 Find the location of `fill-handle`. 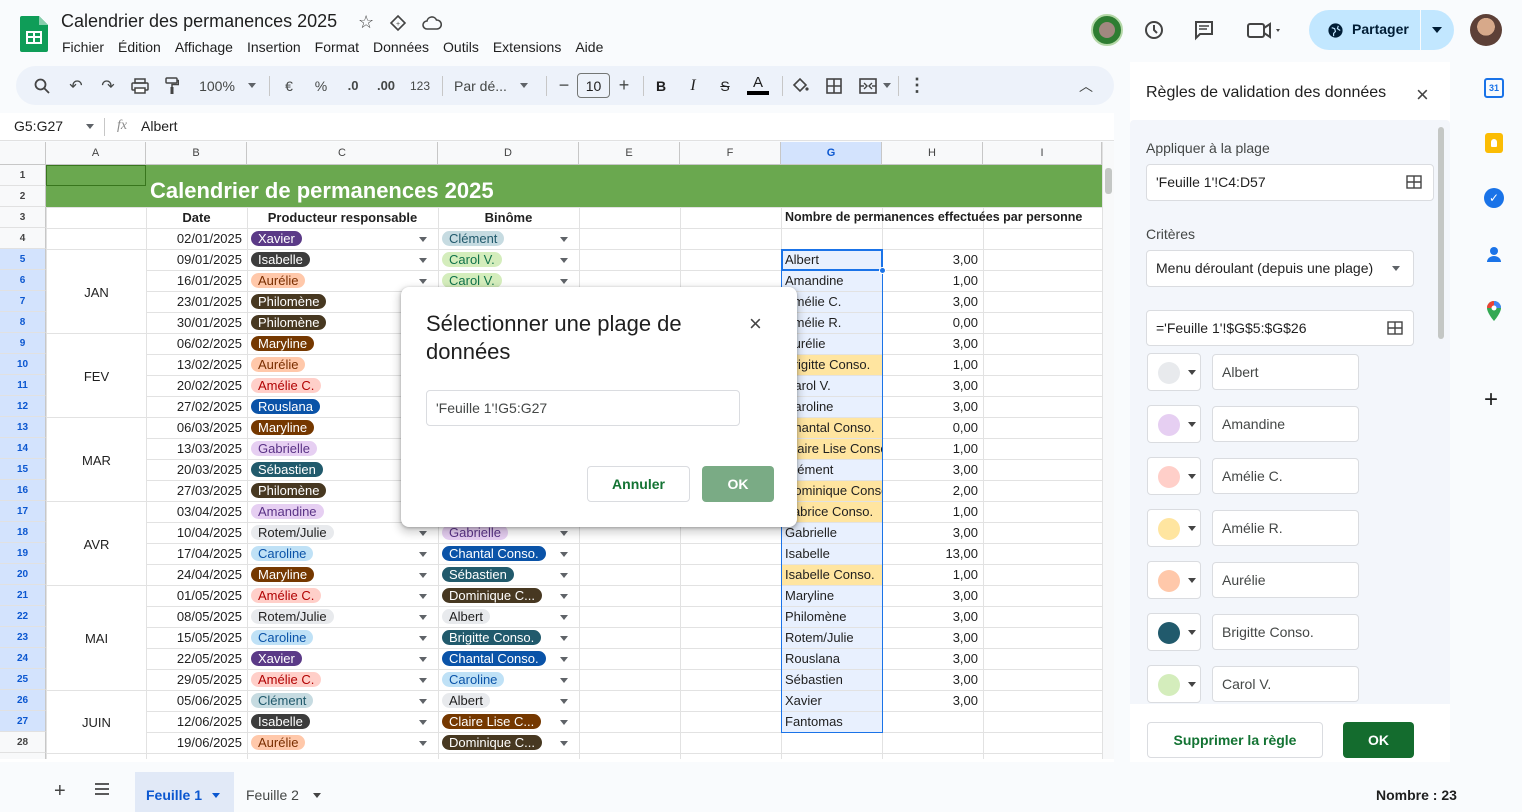

fill-handle is located at coordinates (882, 270).